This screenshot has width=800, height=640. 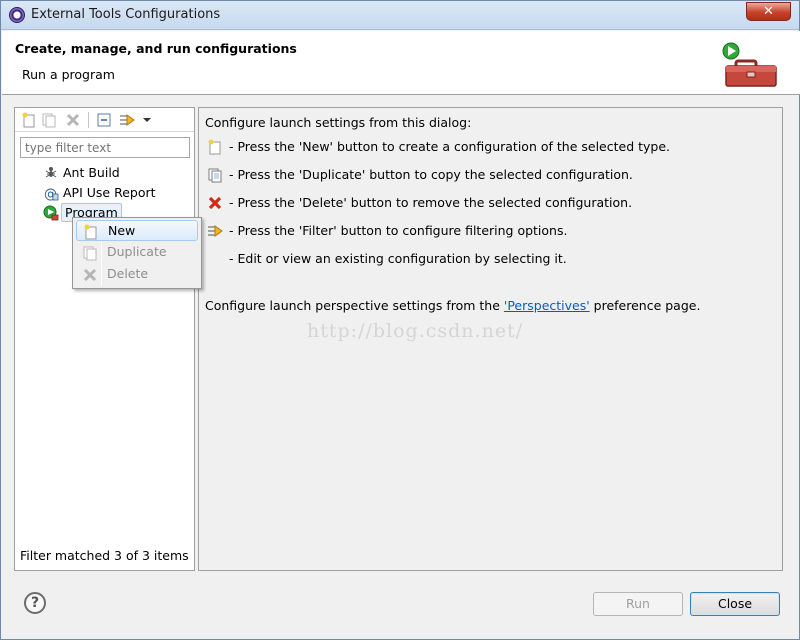 What do you see at coordinates (137, 230) in the screenshot?
I see `menu-item-new: New` at bounding box center [137, 230].